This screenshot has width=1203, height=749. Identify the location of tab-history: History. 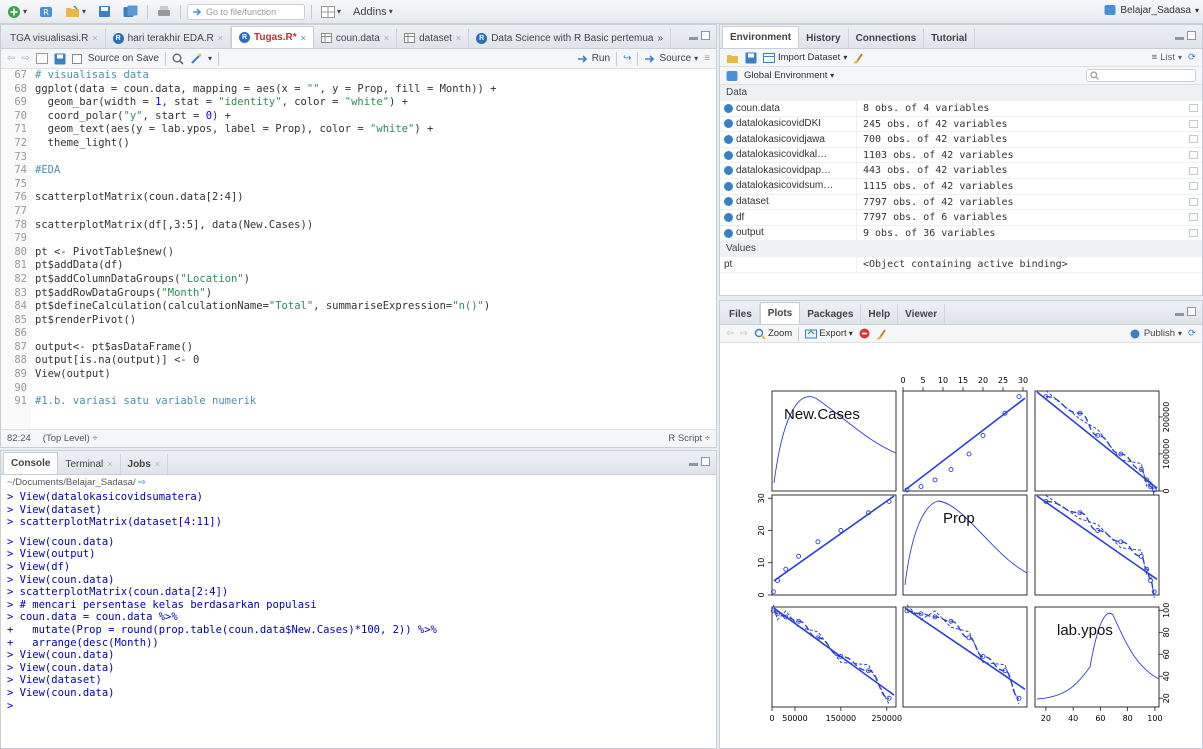
(824, 38).